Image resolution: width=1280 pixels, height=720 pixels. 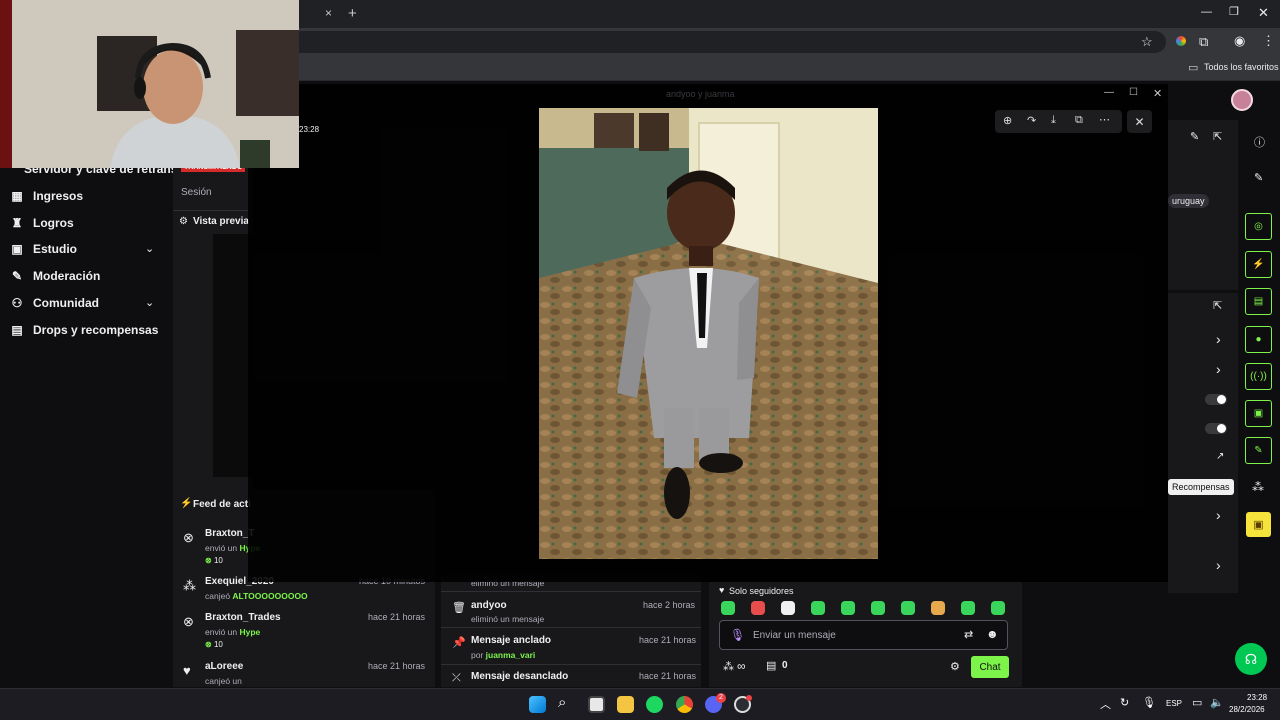 What do you see at coordinates (1105, 704) in the screenshot?
I see `chevron-up-icon: ︿` at bounding box center [1105, 704].